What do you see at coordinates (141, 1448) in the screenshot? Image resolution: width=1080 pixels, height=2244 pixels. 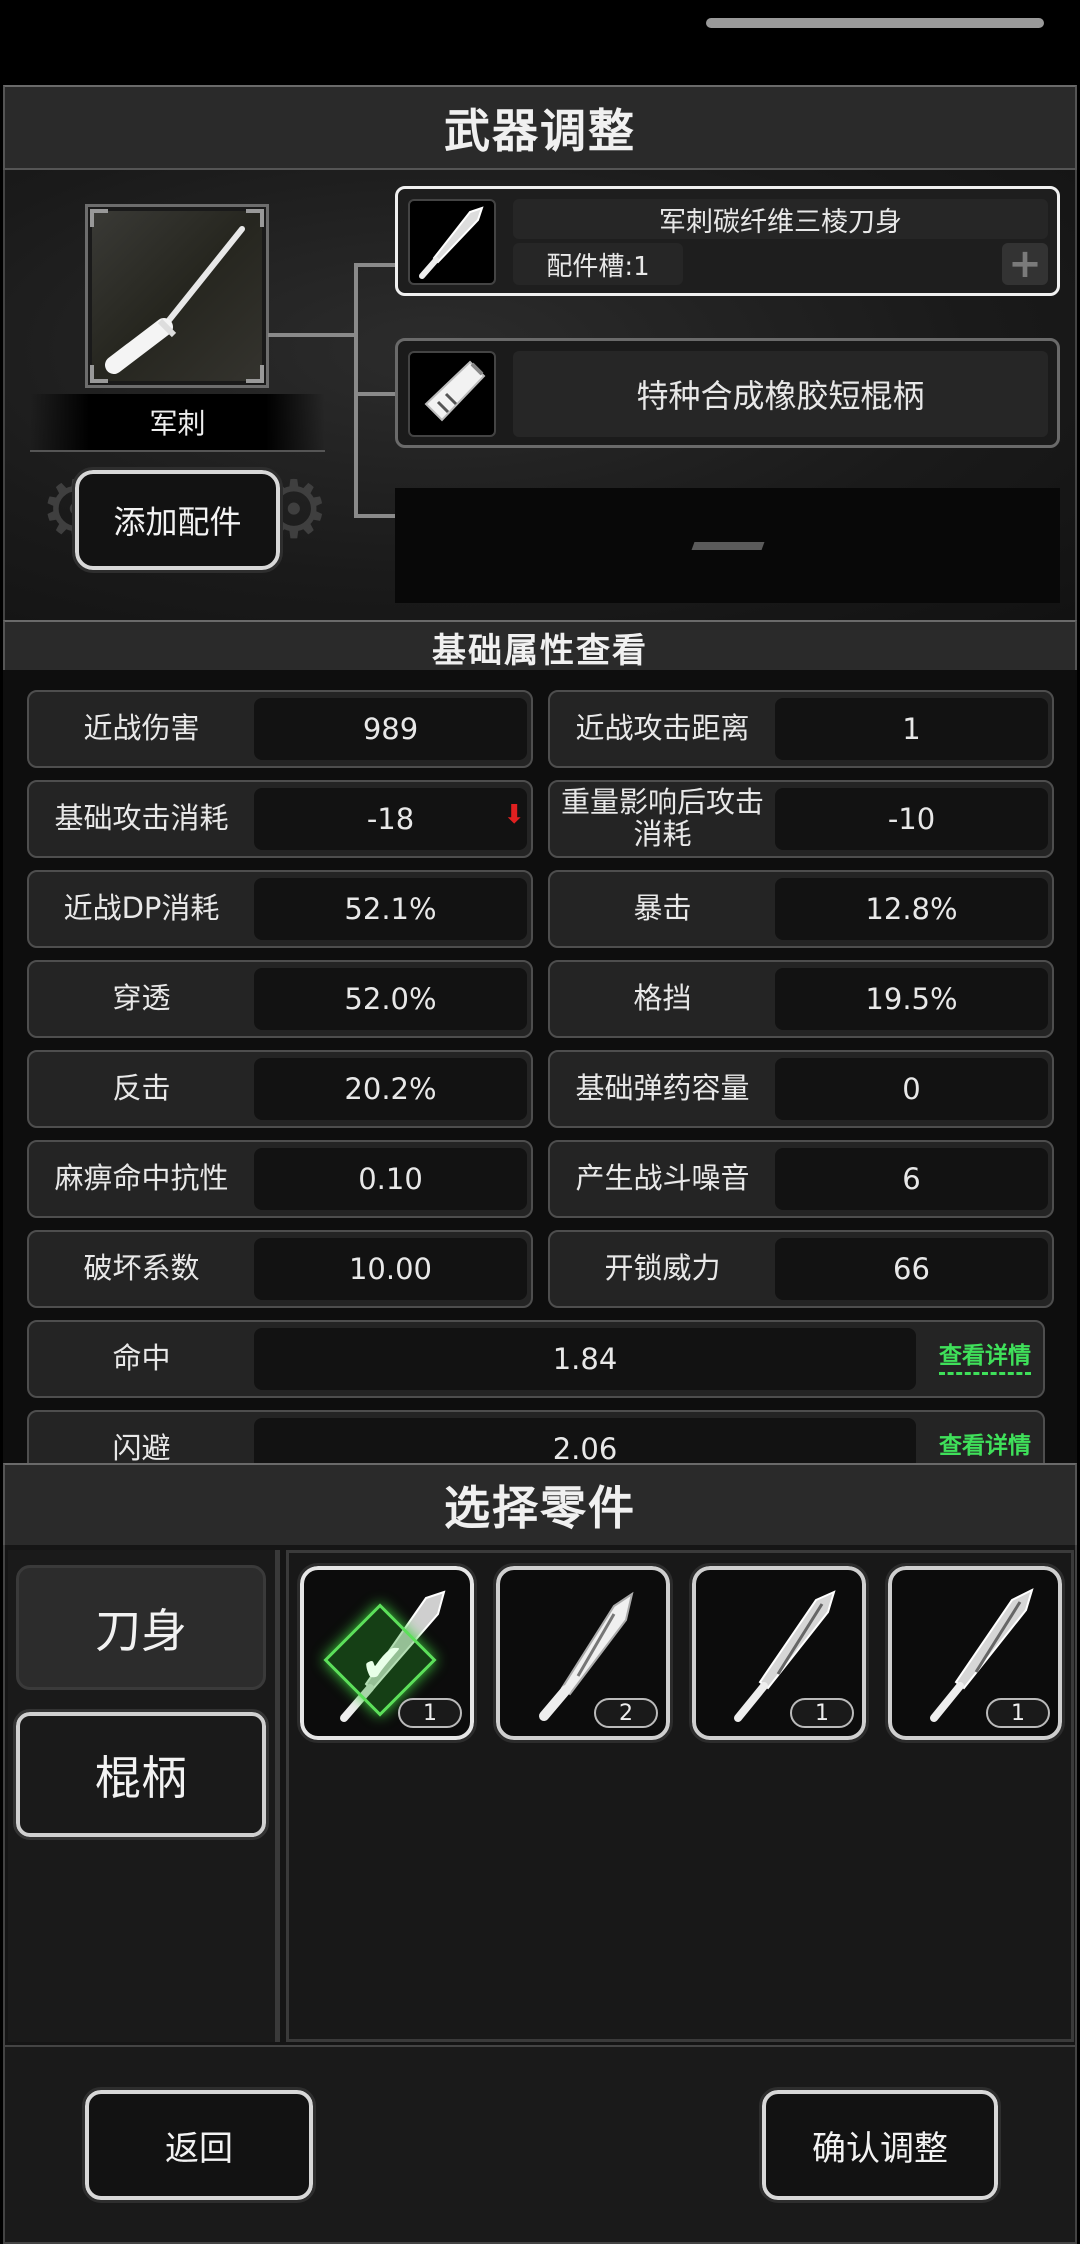 I see `stat-label: 闪避` at bounding box center [141, 1448].